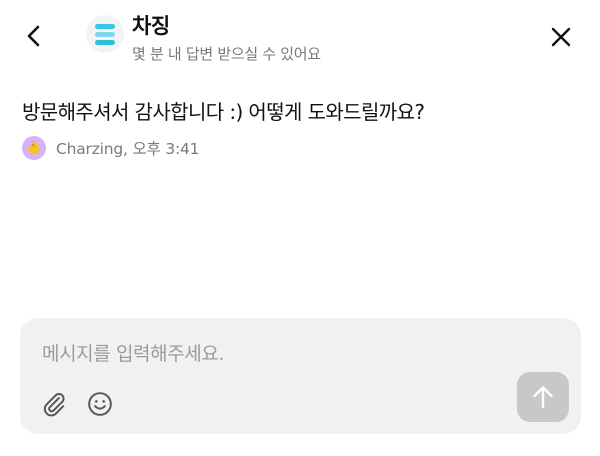 The width and height of the screenshot is (600, 456). I want to click on emoji-button, so click(100, 404).